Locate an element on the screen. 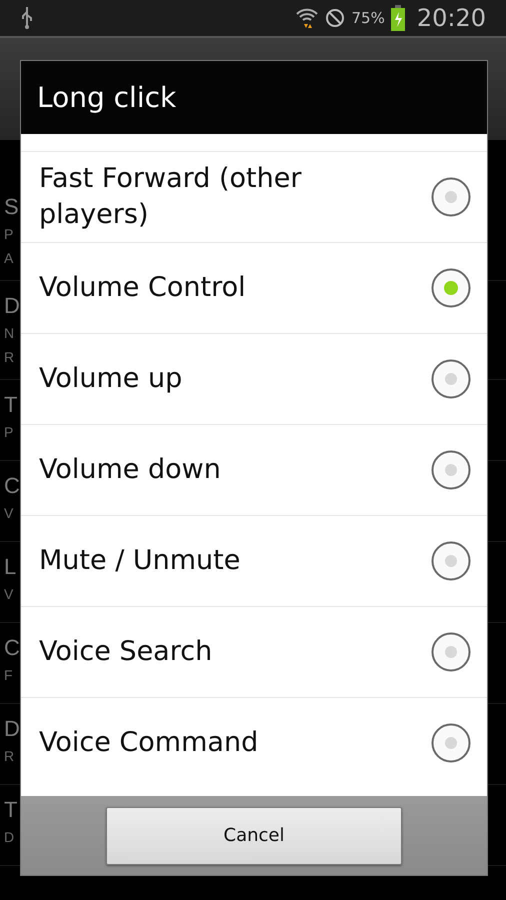  option-label: Mute / Unmute is located at coordinates (139, 561).